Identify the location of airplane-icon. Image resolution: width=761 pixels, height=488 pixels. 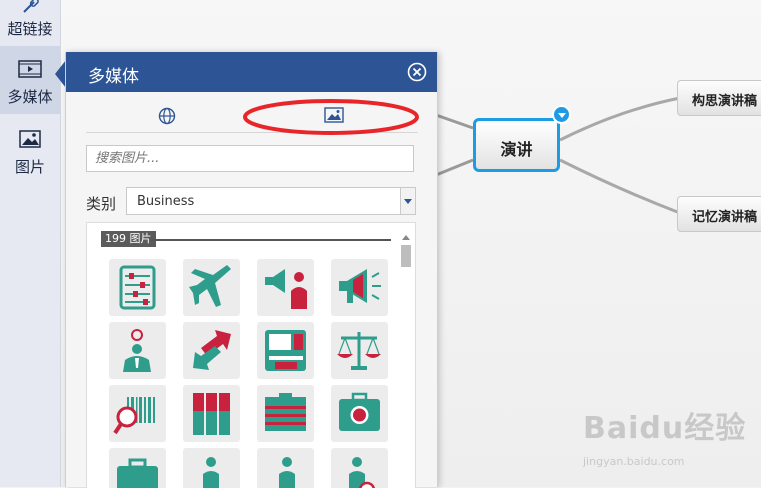
(210, 286).